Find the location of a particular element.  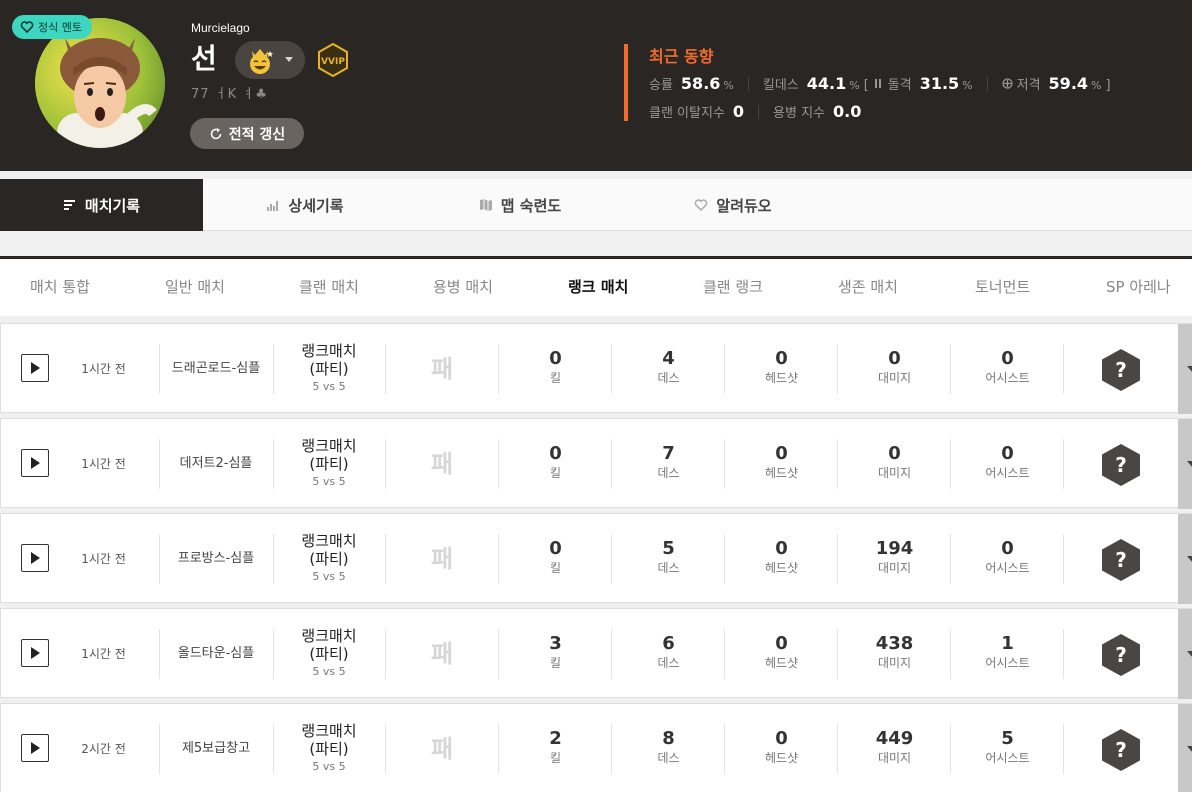

list-icon is located at coordinates (69, 205).